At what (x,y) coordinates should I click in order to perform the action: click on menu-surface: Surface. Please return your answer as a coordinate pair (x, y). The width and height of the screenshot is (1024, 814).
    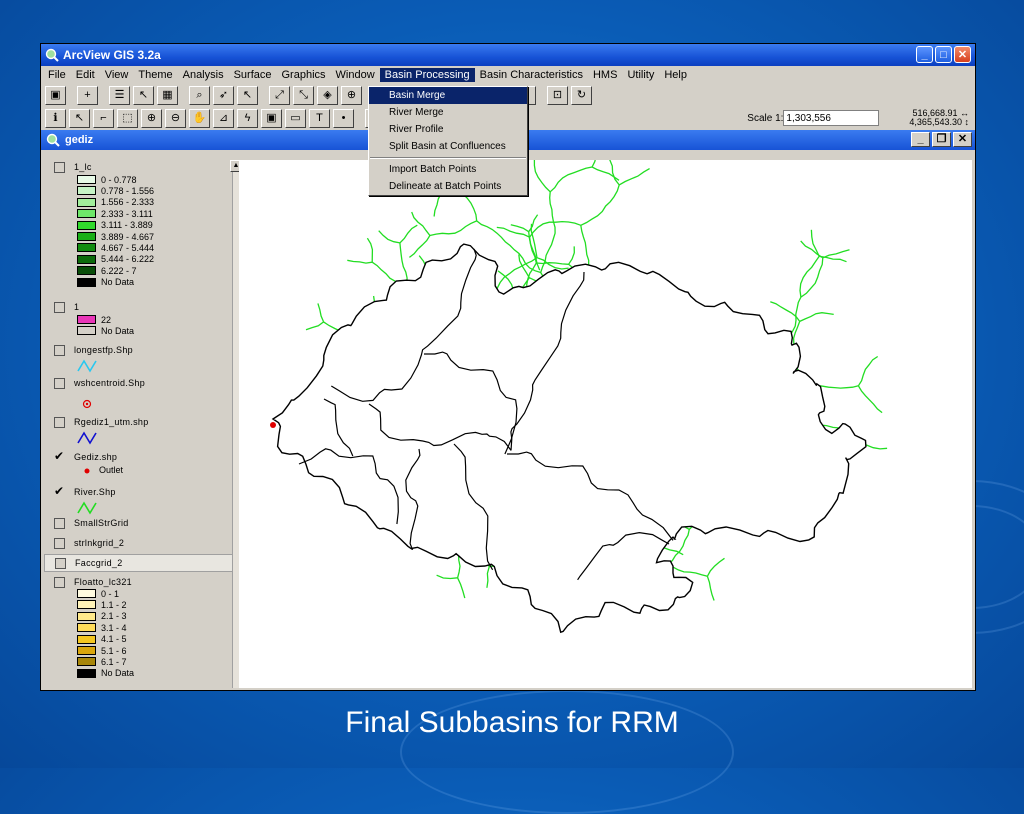
    Looking at the image, I should click on (253, 75).